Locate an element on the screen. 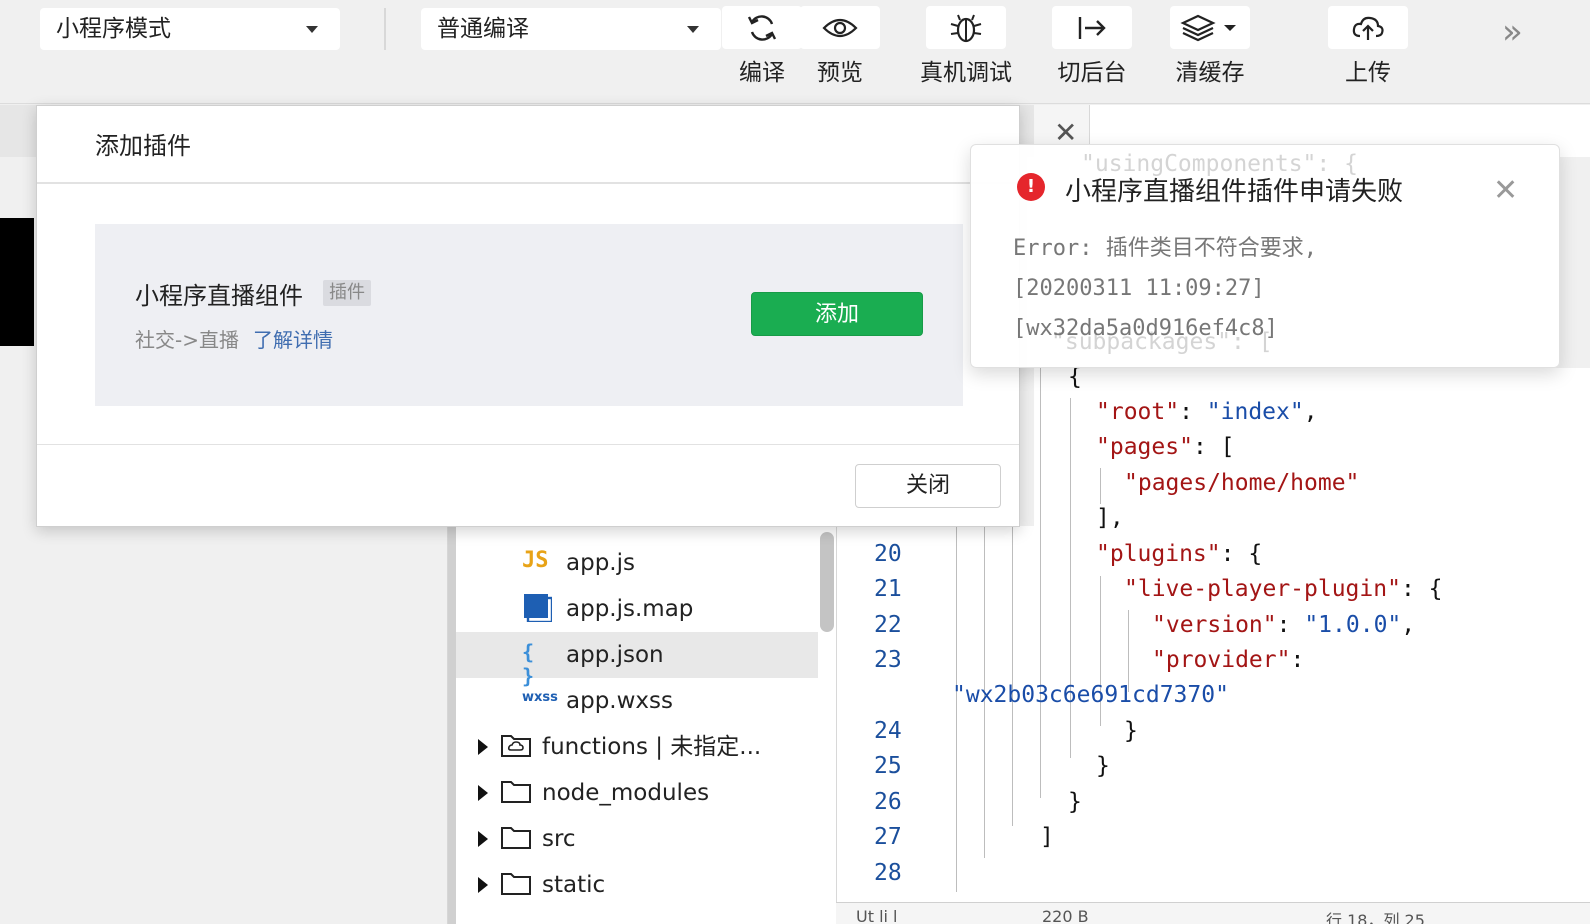  clear-cache-button is located at coordinates (1210, 27).